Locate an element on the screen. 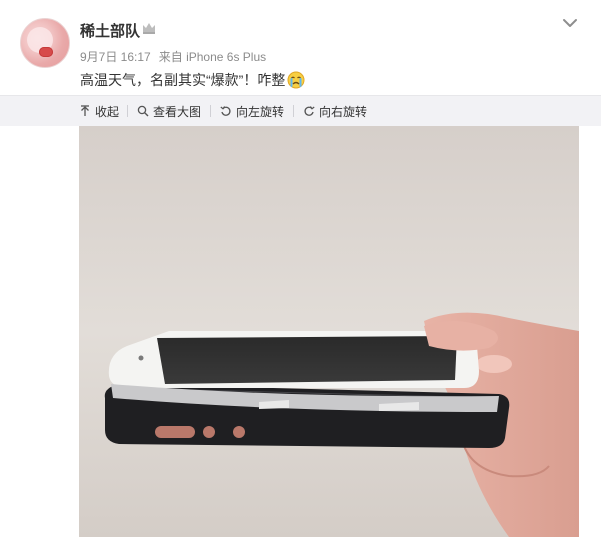 The width and height of the screenshot is (601, 537). search-icon is located at coordinates (143, 111).